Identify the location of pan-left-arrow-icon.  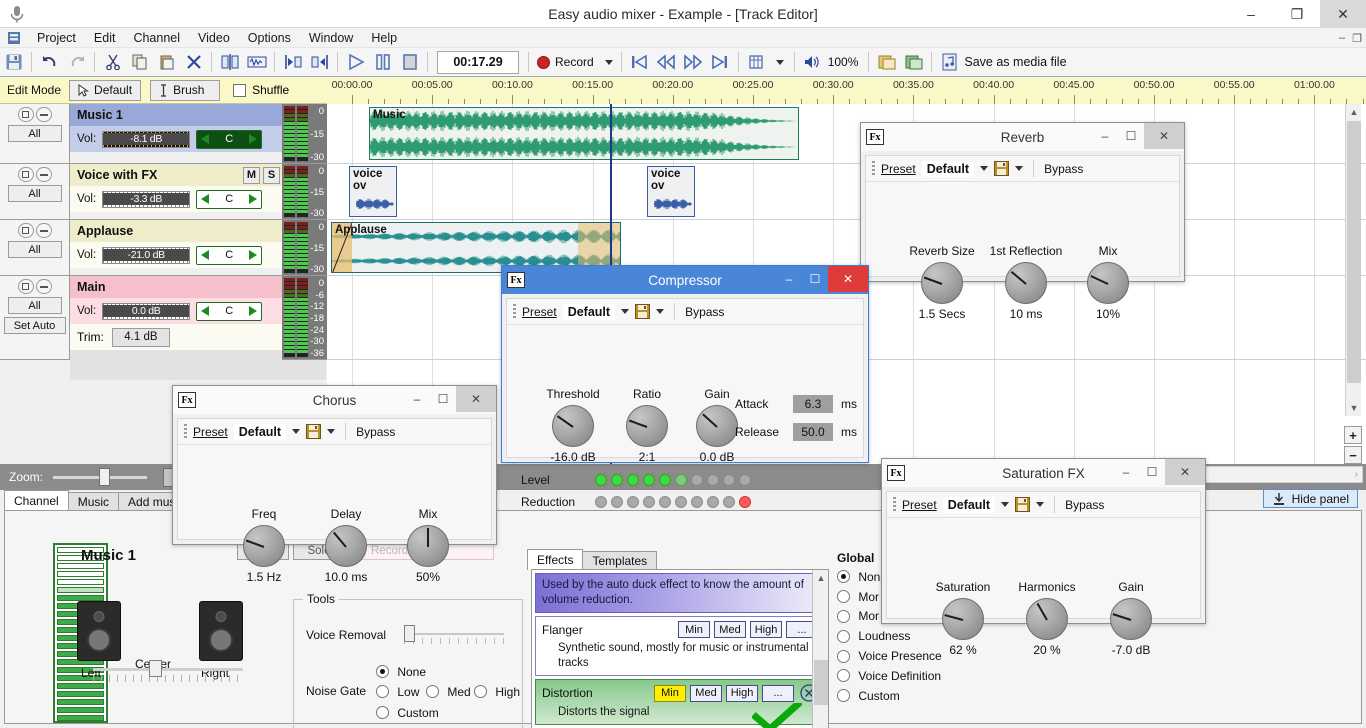
(205, 311).